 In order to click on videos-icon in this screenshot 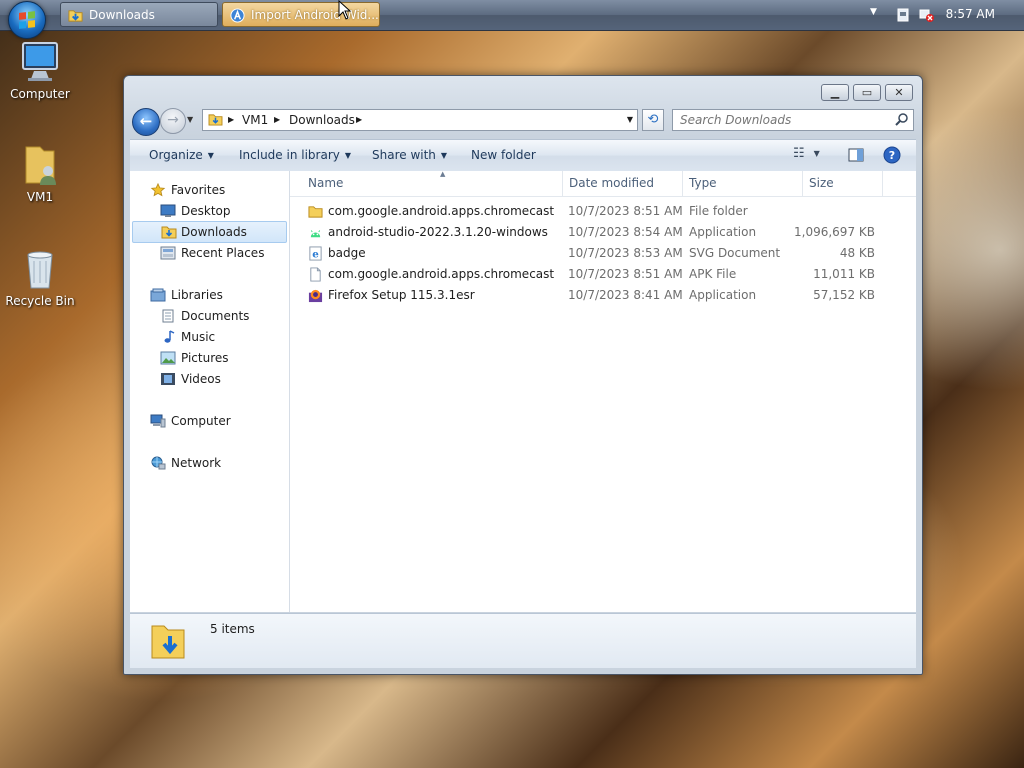, I will do `click(168, 379)`.